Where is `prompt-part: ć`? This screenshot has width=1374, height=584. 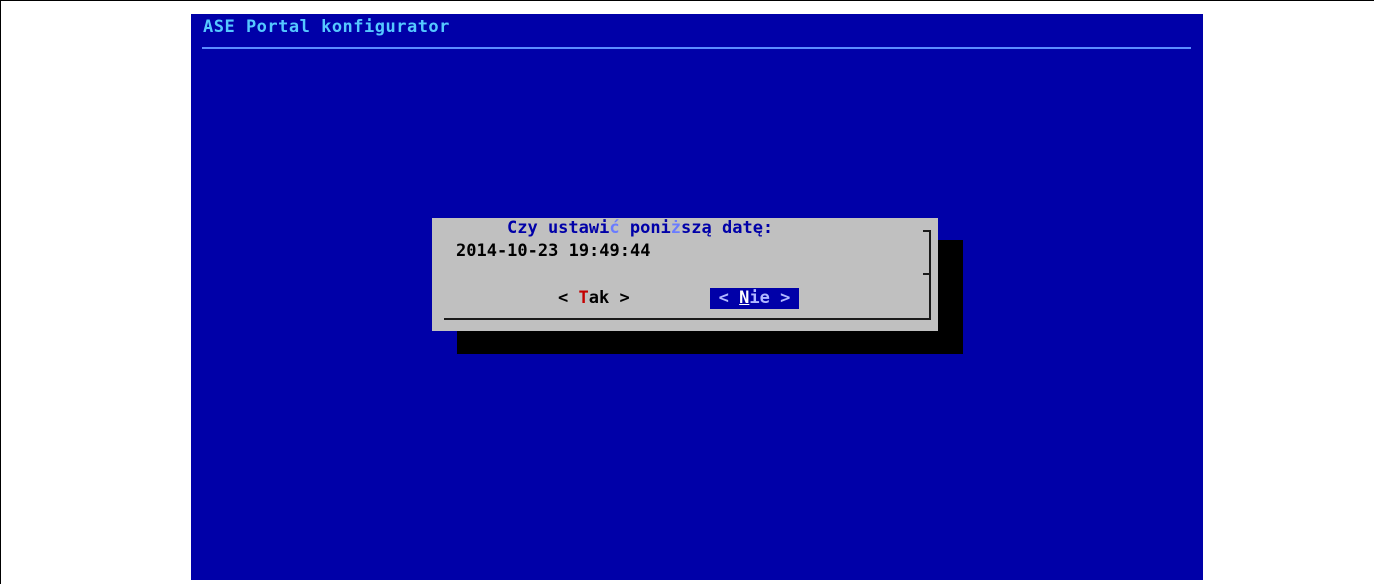
prompt-part: ć is located at coordinates (614, 228).